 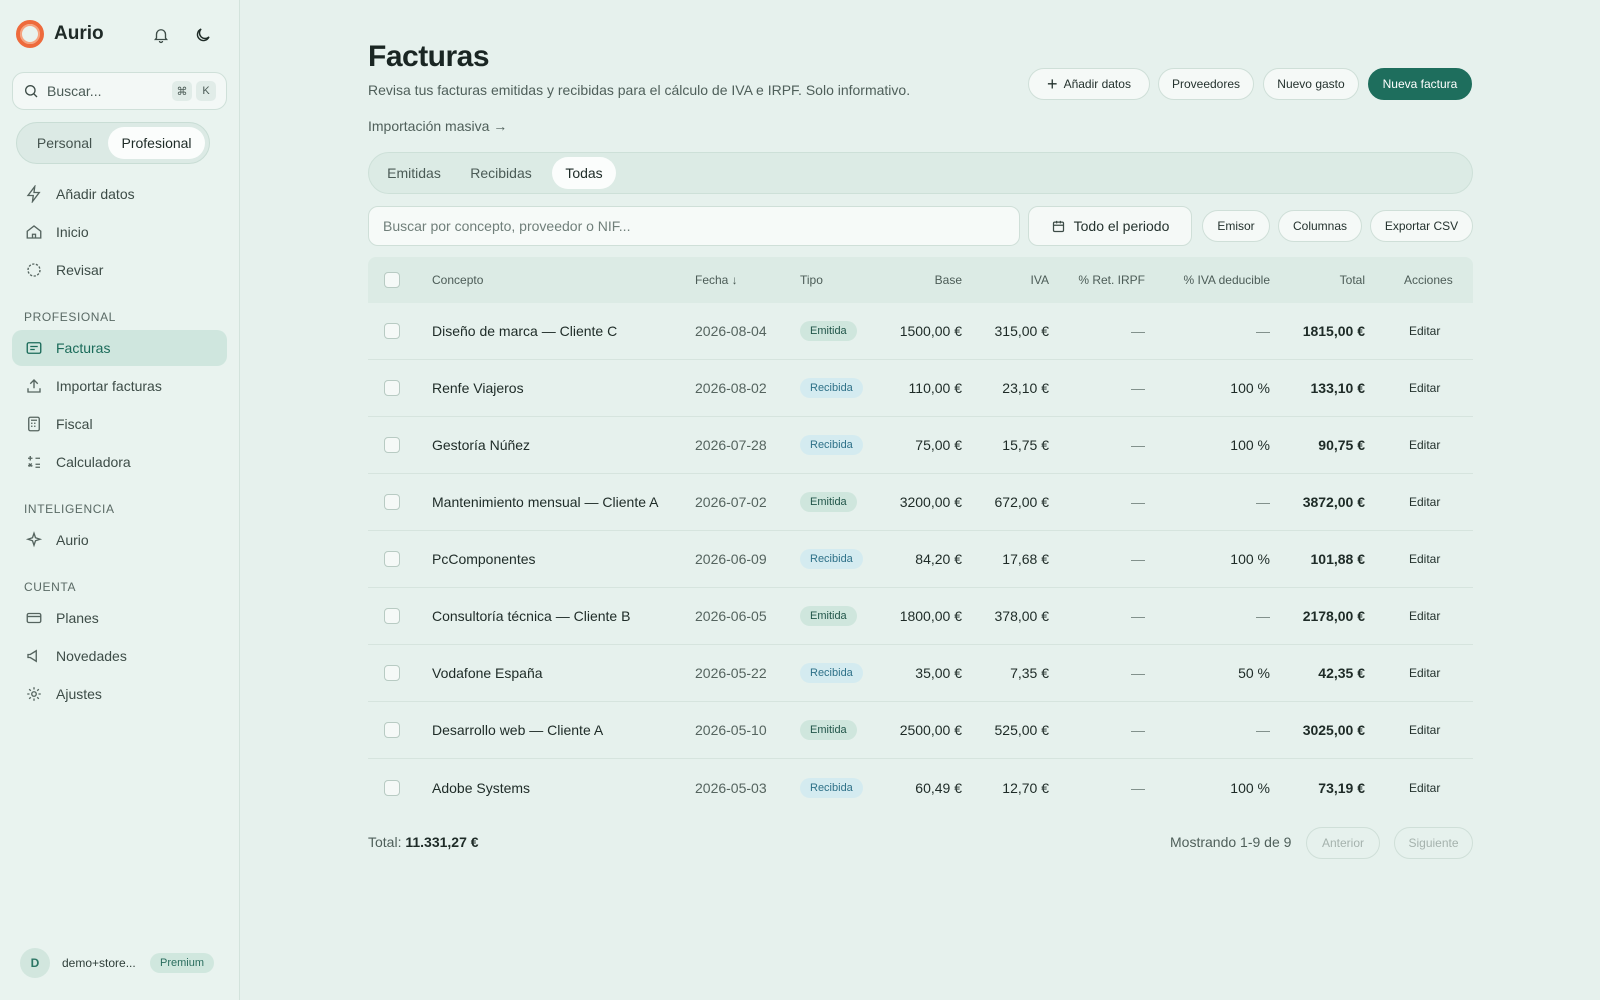 What do you see at coordinates (119, 91) in the screenshot?
I see `sidebar-search: Buscar... ⌘ K` at bounding box center [119, 91].